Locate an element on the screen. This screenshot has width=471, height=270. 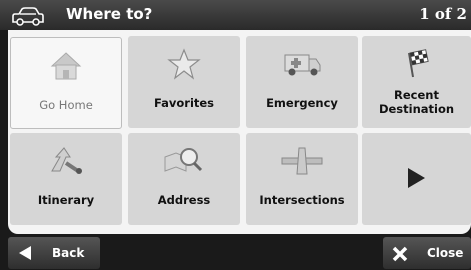
left-arrow-icon is located at coordinates (25, 253).